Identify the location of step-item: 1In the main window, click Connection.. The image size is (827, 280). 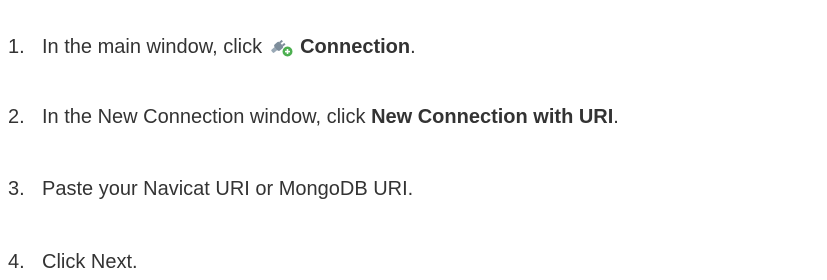
(208, 46).